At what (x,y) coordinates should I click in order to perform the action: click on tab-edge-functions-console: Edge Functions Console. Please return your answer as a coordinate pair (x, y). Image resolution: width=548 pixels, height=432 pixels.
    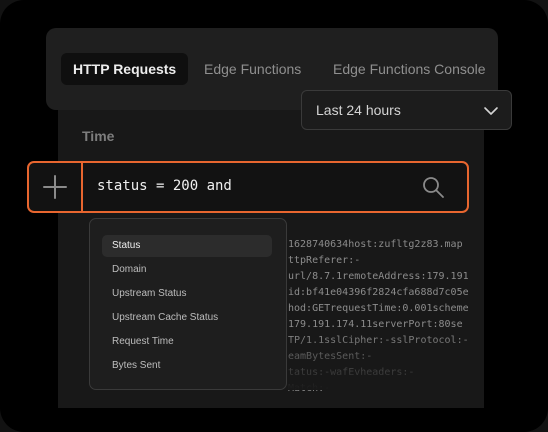
    Looking at the image, I should click on (409, 69).